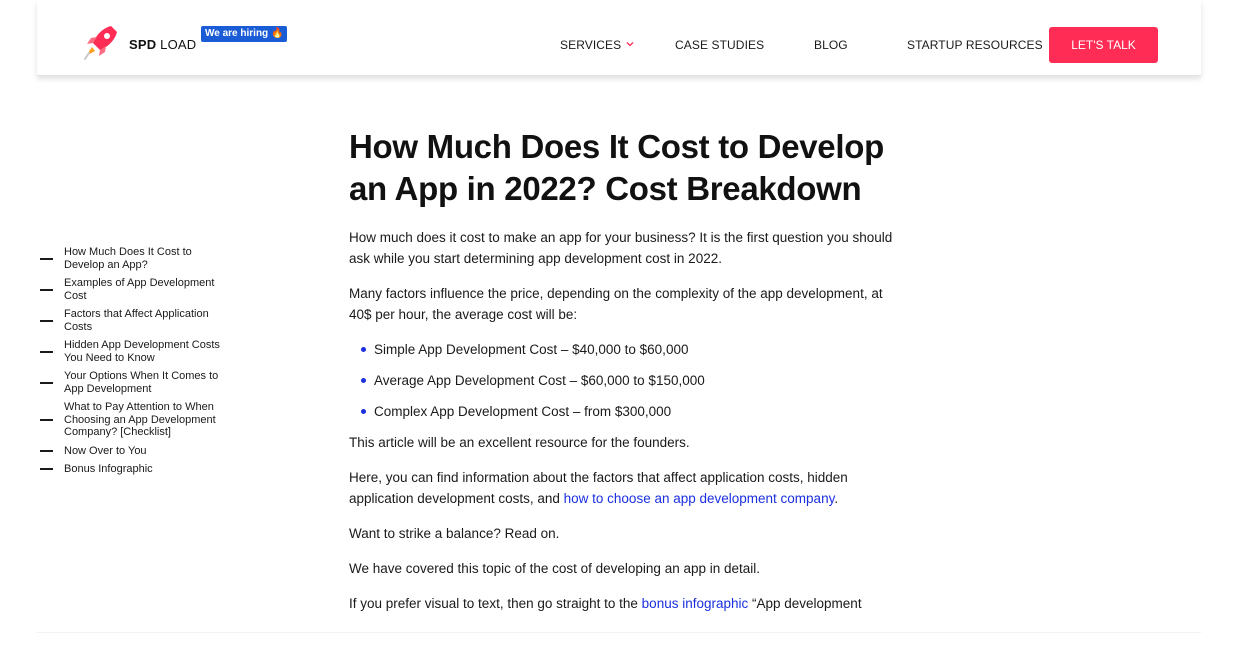  Describe the element at coordinates (719, 45) in the screenshot. I see `nav-case-studies: CASE STUDIES` at that location.